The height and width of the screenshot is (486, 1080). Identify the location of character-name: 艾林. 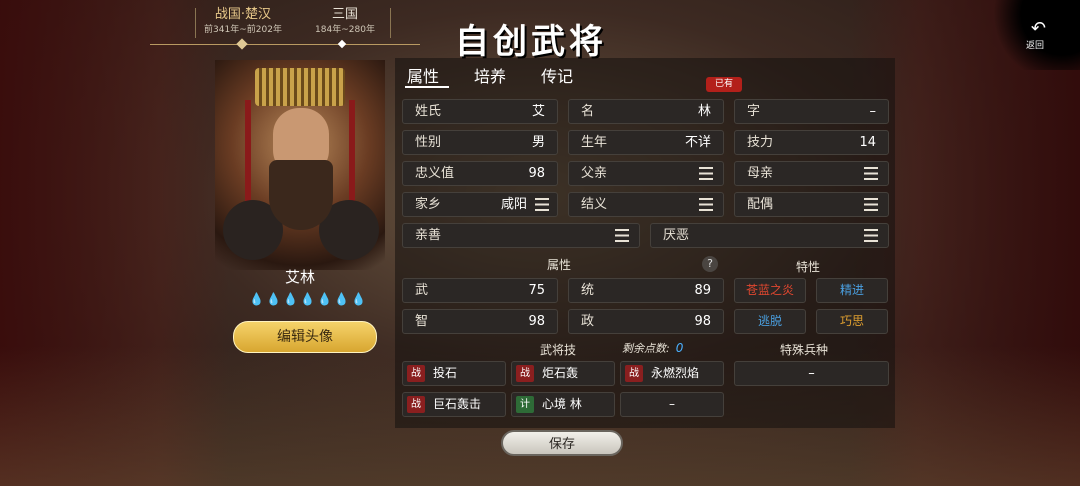
(299, 277).